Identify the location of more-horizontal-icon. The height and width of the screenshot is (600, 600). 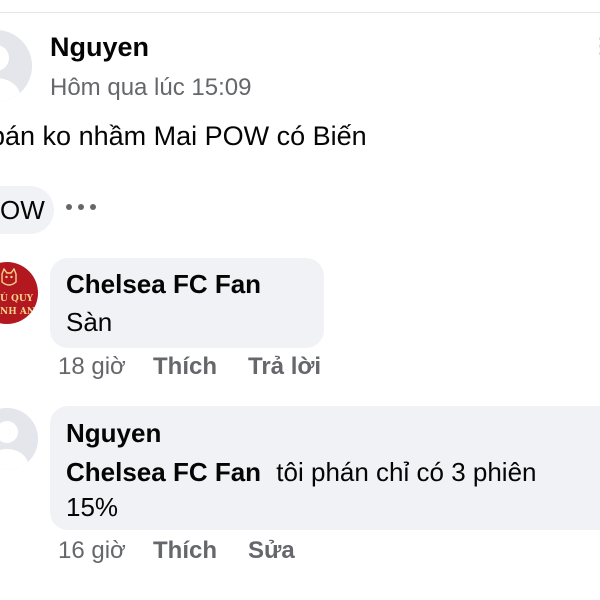
(81, 207).